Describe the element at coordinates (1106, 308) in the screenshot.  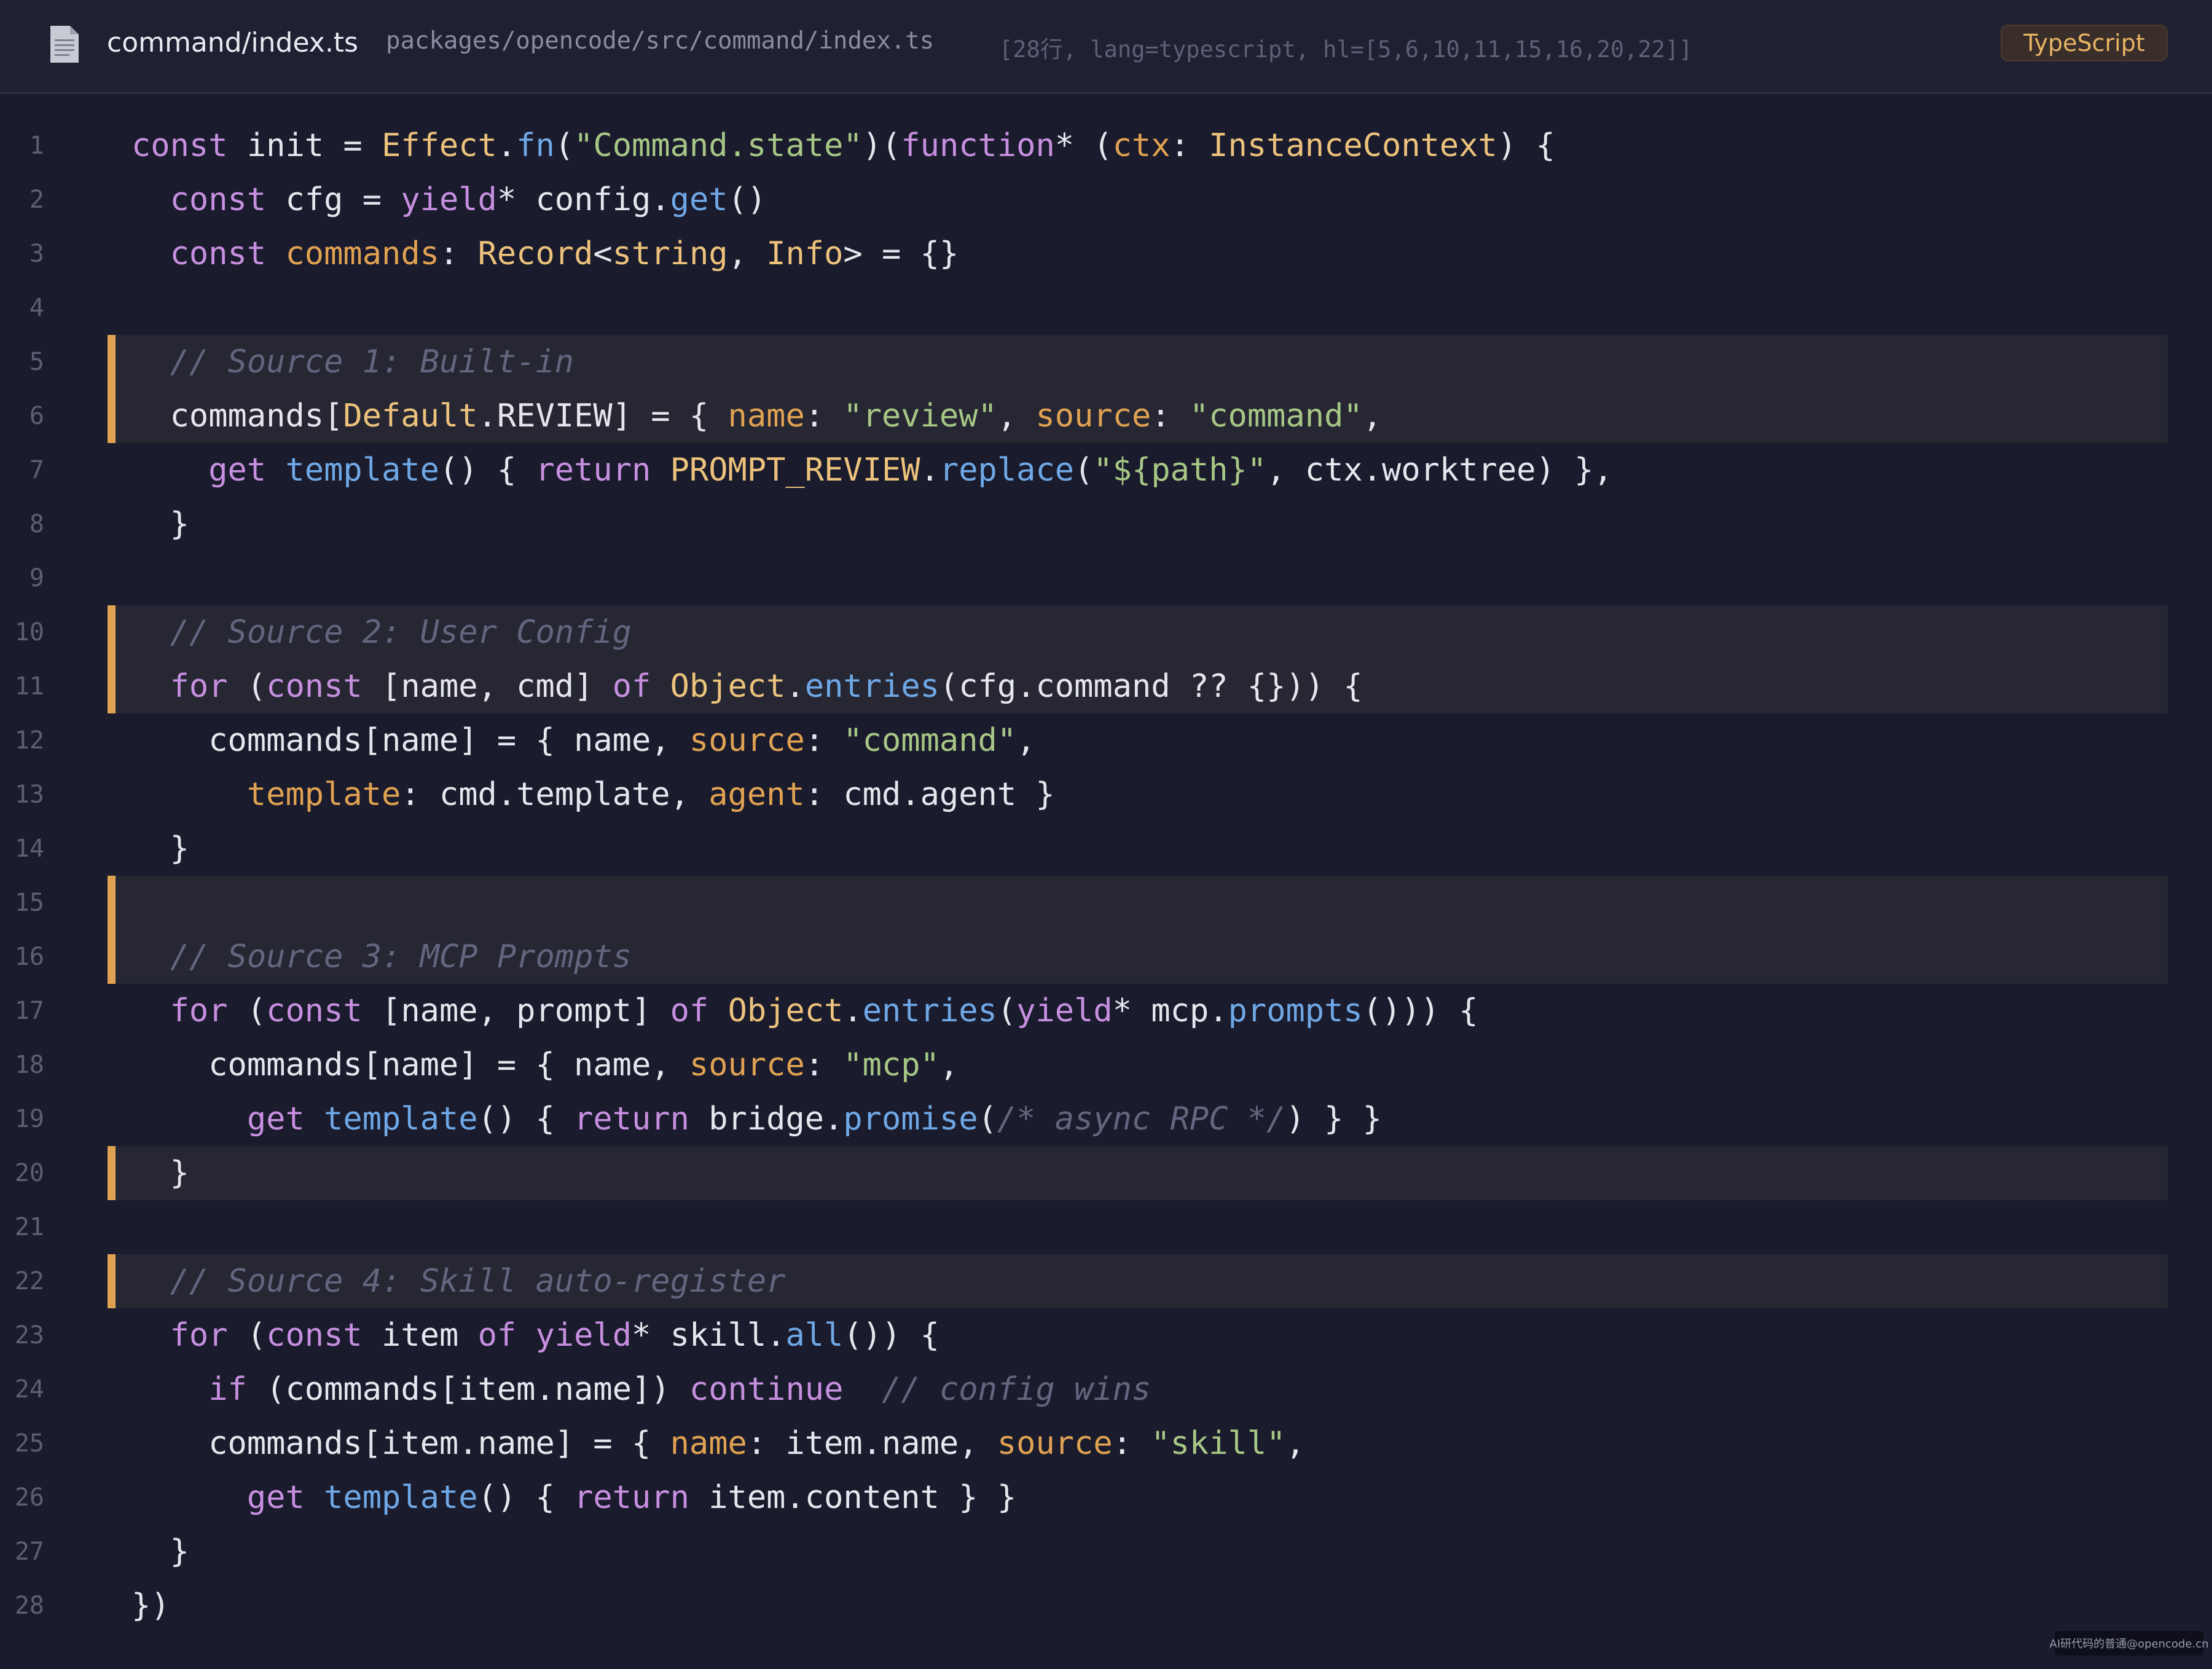
I see `code-line: 4` at that location.